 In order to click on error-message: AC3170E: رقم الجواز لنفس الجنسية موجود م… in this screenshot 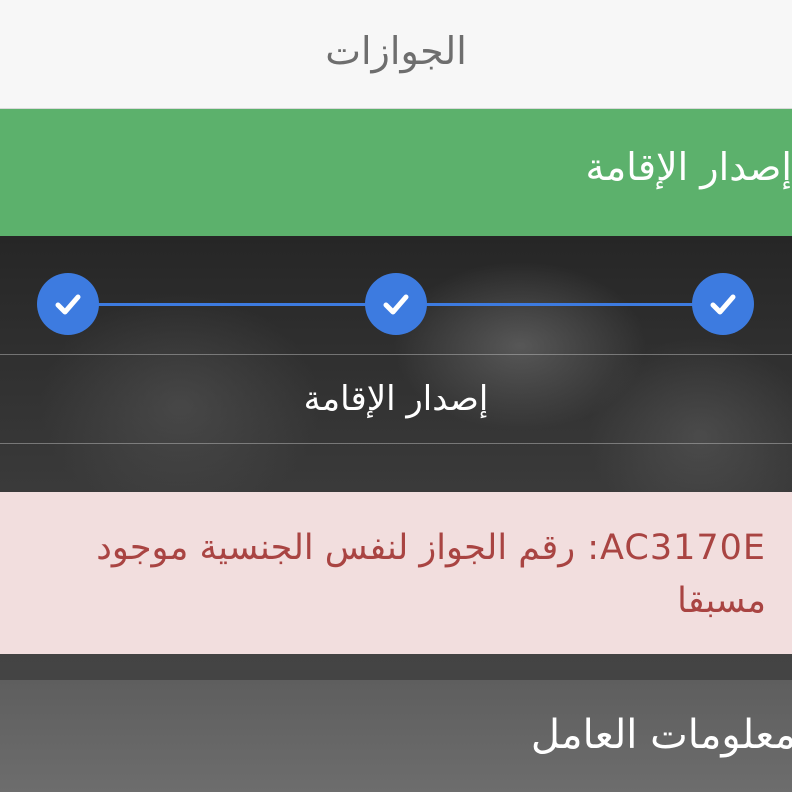, I will do `click(431, 574)`.